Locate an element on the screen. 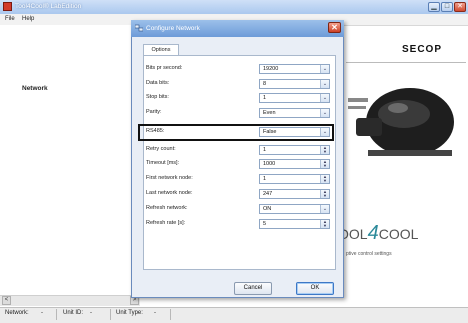 The height and width of the screenshot is (323, 468). status-unit-type-value: - is located at coordinates (155, 313).